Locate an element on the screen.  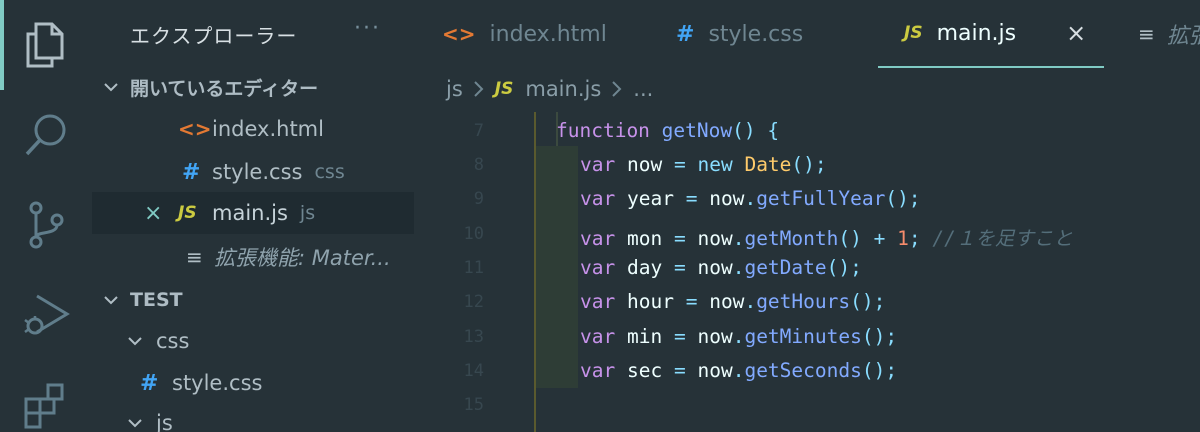
line-number: 13 is located at coordinates (473, 337).